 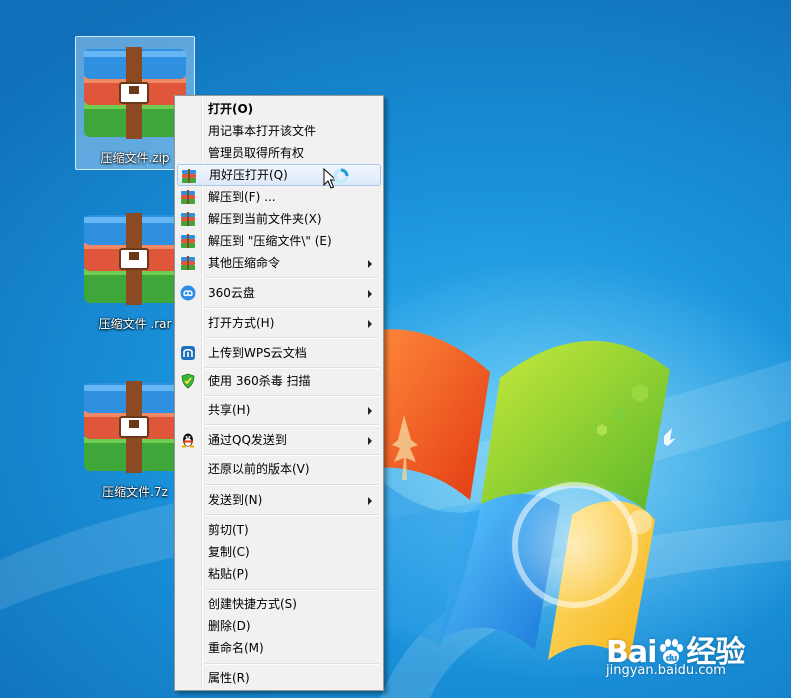 What do you see at coordinates (265, 219) in the screenshot?
I see `menu-item-label: 解压到当前文件夹(X)` at bounding box center [265, 219].